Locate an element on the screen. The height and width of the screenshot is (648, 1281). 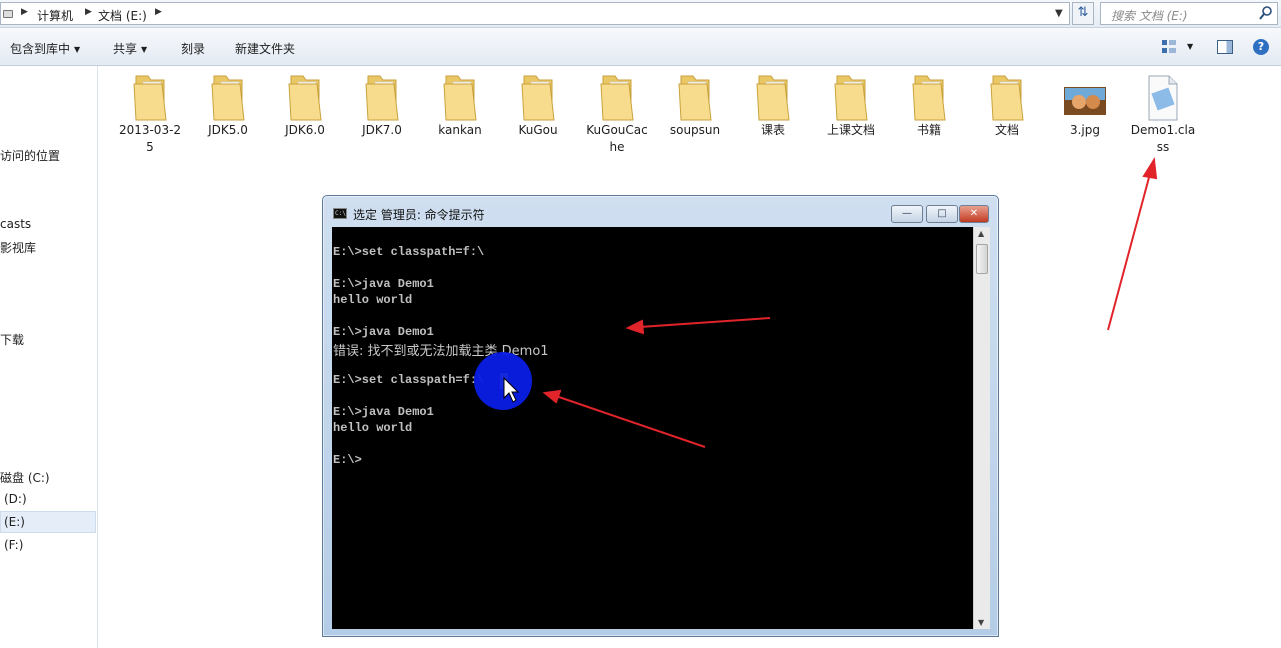
address-bar: ▶ 计算机 ▶ 文档 (E:) ▶ ▼ ⇅ 搜索 文档 (E:) is located at coordinates (640, 14).